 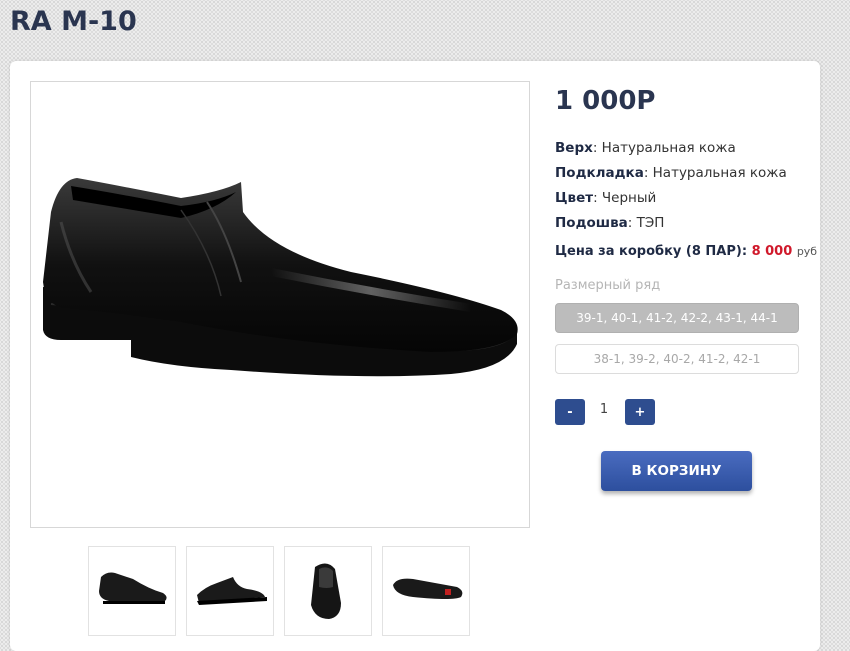 What do you see at coordinates (604, 409) in the screenshot?
I see `quantity-value: 1` at bounding box center [604, 409].